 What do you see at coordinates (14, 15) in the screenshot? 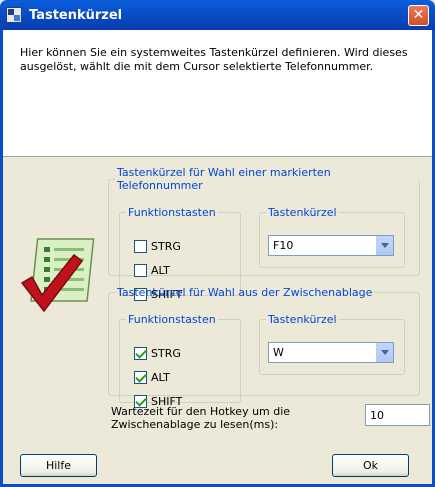
I see `app-icon` at bounding box center [14, 15].